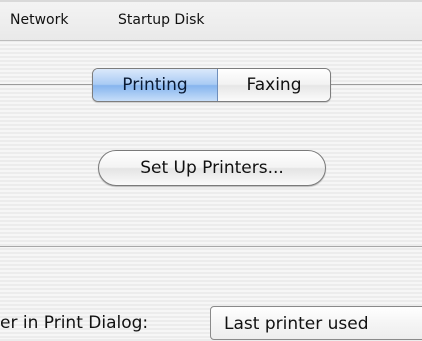 The image size is (422, 341). I want to click on preferences-toolbar: Network Startup Disk, so click(211, 20).